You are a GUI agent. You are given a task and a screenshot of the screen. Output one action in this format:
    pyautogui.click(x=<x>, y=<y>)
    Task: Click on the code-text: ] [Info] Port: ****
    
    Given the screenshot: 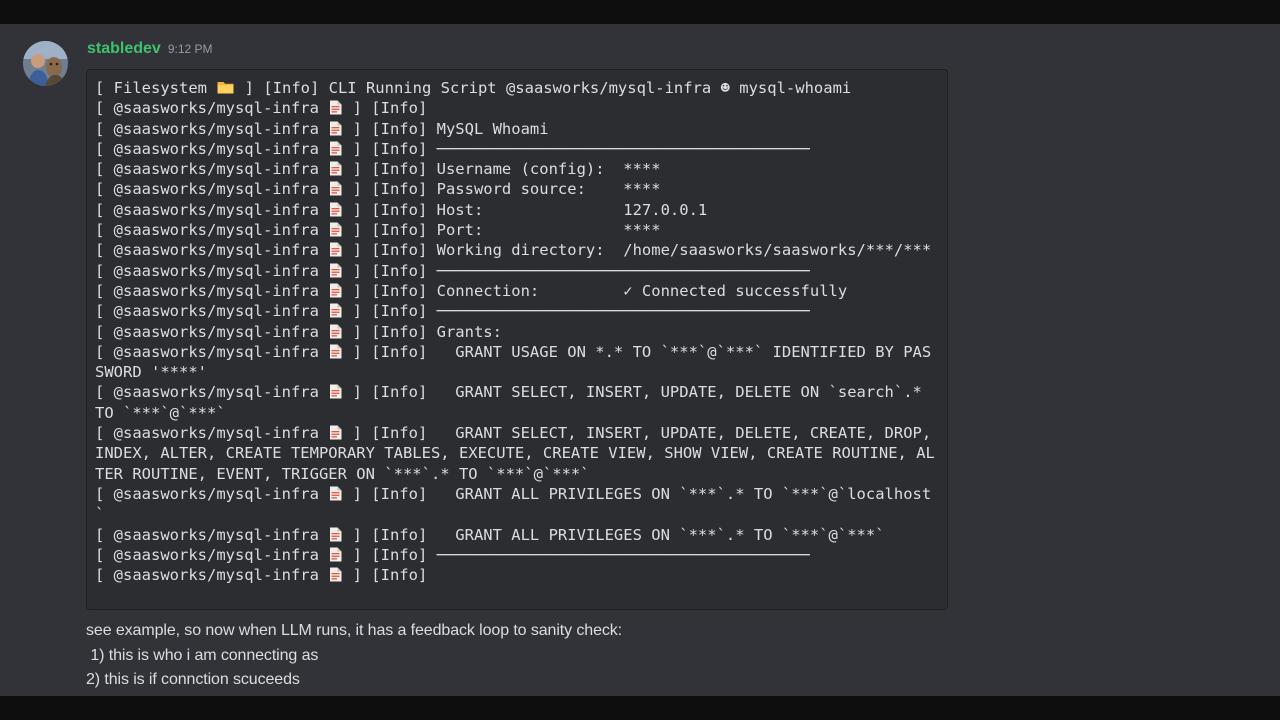 What is the action you would take?
    pyautogui.click(x=502, y=230)
    